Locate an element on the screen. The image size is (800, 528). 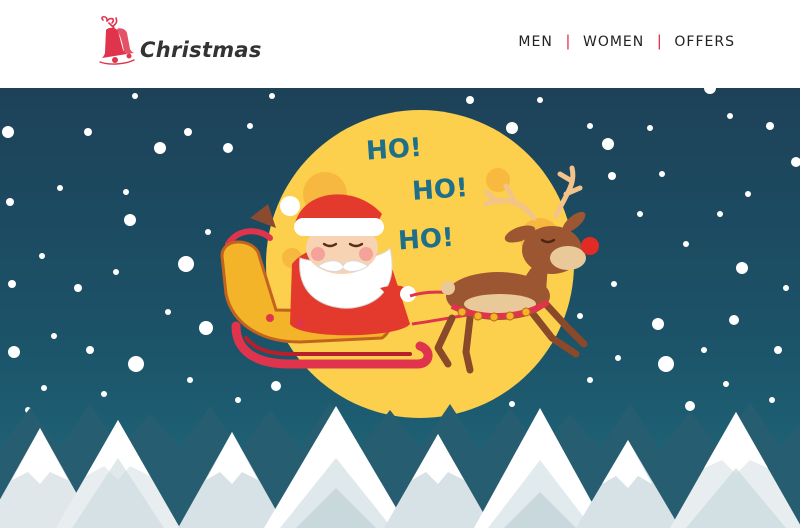
main-nav: MEN | WOMEN | OFFERS is located at coordinates (626, 42).